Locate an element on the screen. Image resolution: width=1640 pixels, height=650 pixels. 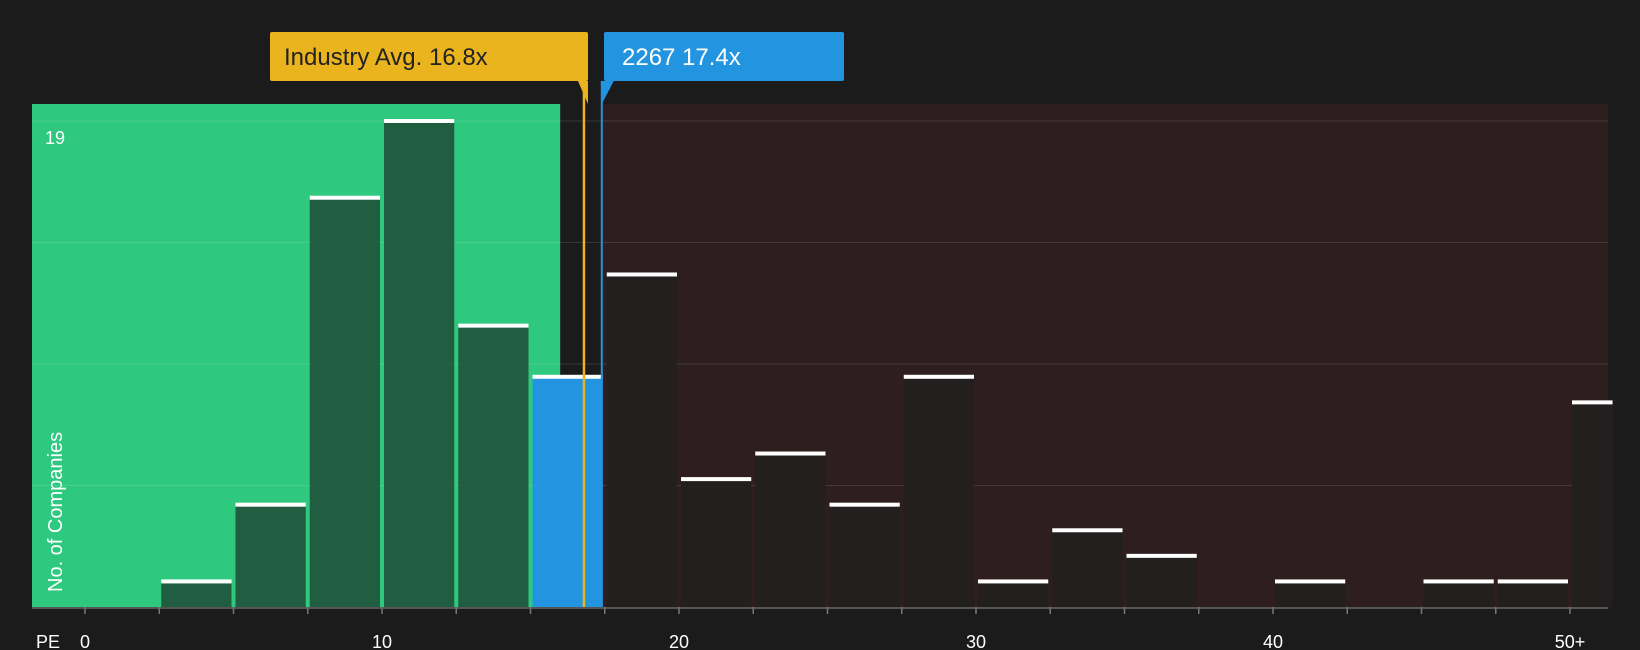
x-axis-label: PE is located at coordinates (48, 641).